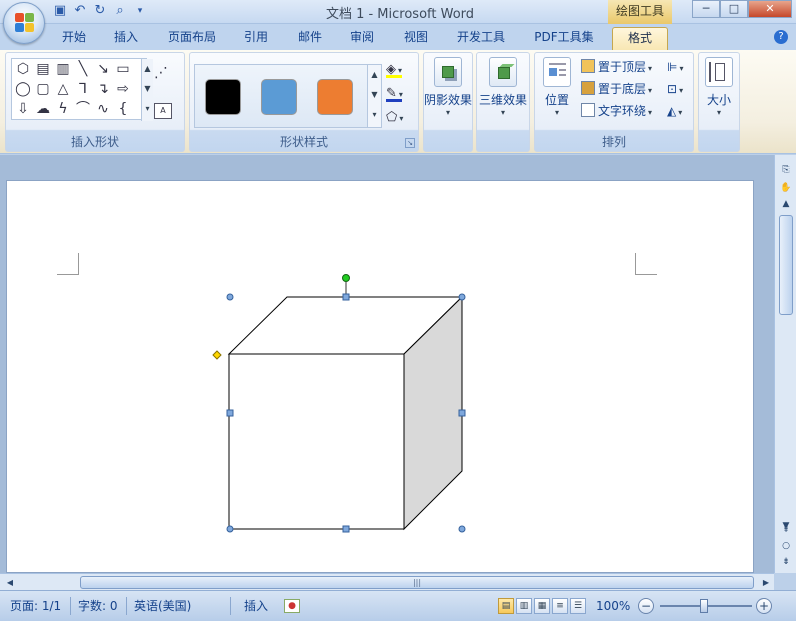 Image resolution: width=796 pixels, height=621 pixels. What do you see at coordinates (786, 188) in the screenshot?
I see `pan-hand-icon: ✋` at bounding box center [786, 188].